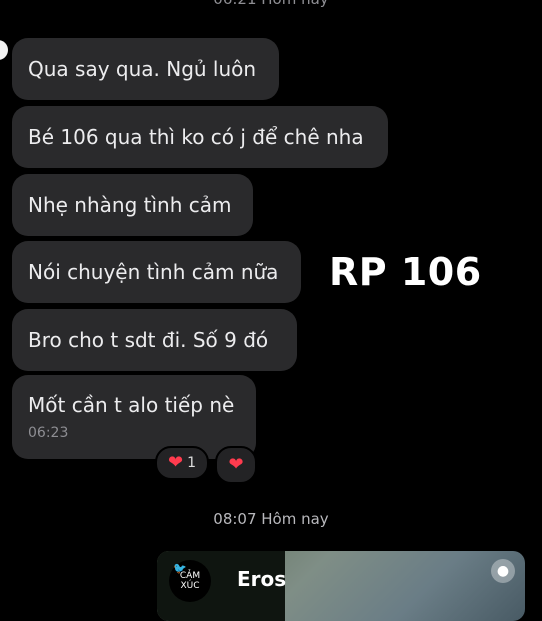  I want to click on message-time: 06:23, so click(48, 433).